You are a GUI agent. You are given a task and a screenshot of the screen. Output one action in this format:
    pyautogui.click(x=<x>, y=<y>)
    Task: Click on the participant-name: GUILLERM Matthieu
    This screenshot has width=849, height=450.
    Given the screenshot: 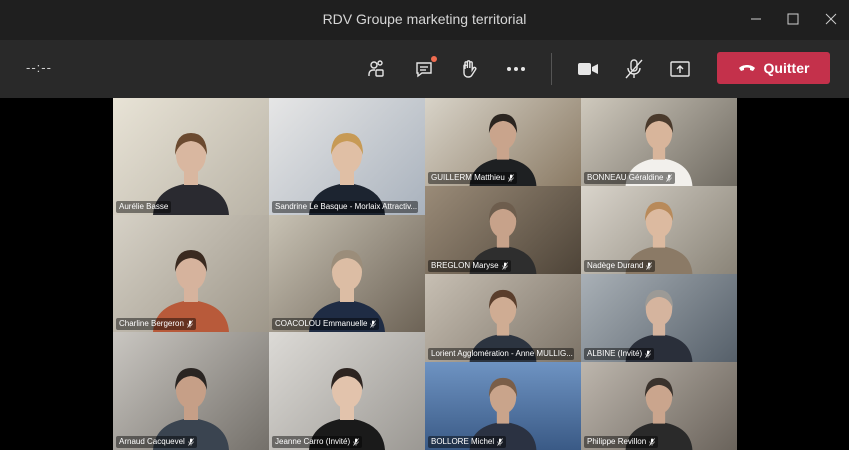 What is the action you would take?
    pyautogui.click(x=472, y=178)
    